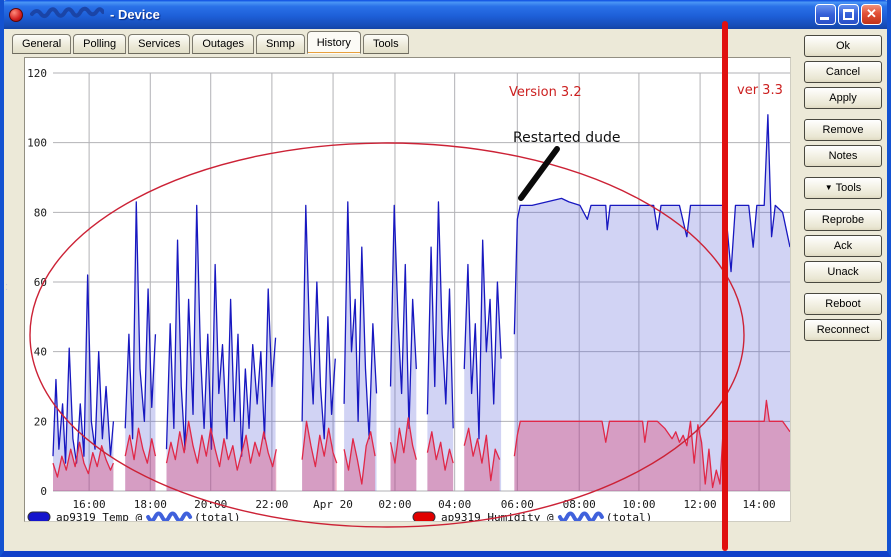  I want to click on titlebar: - Device ✕, so click(445, 14).